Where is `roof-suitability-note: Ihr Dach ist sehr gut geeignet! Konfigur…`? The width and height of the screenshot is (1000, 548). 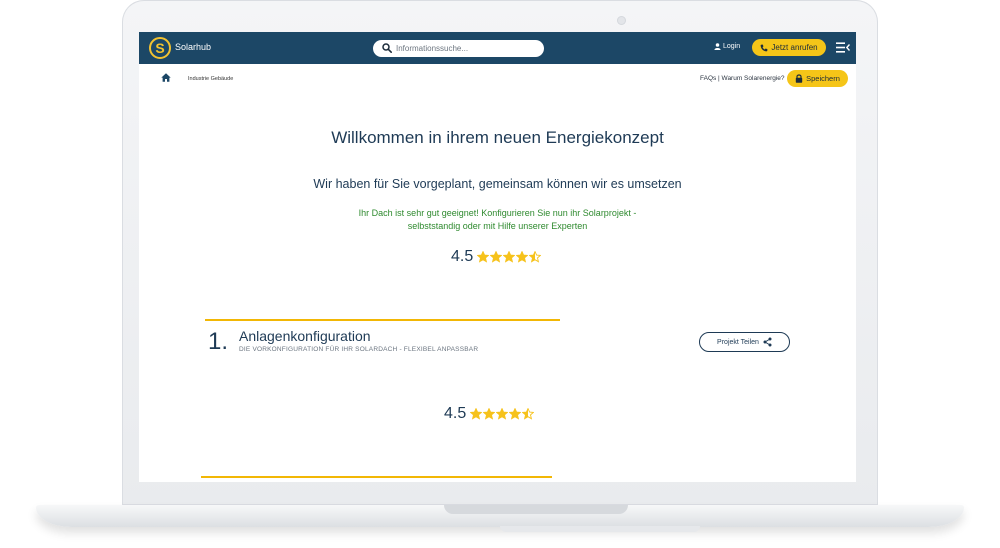
roof-suitability-note: Ihr Dach ist sehr gut geeignet! Konfigur… is located at coordinates (497, 220).